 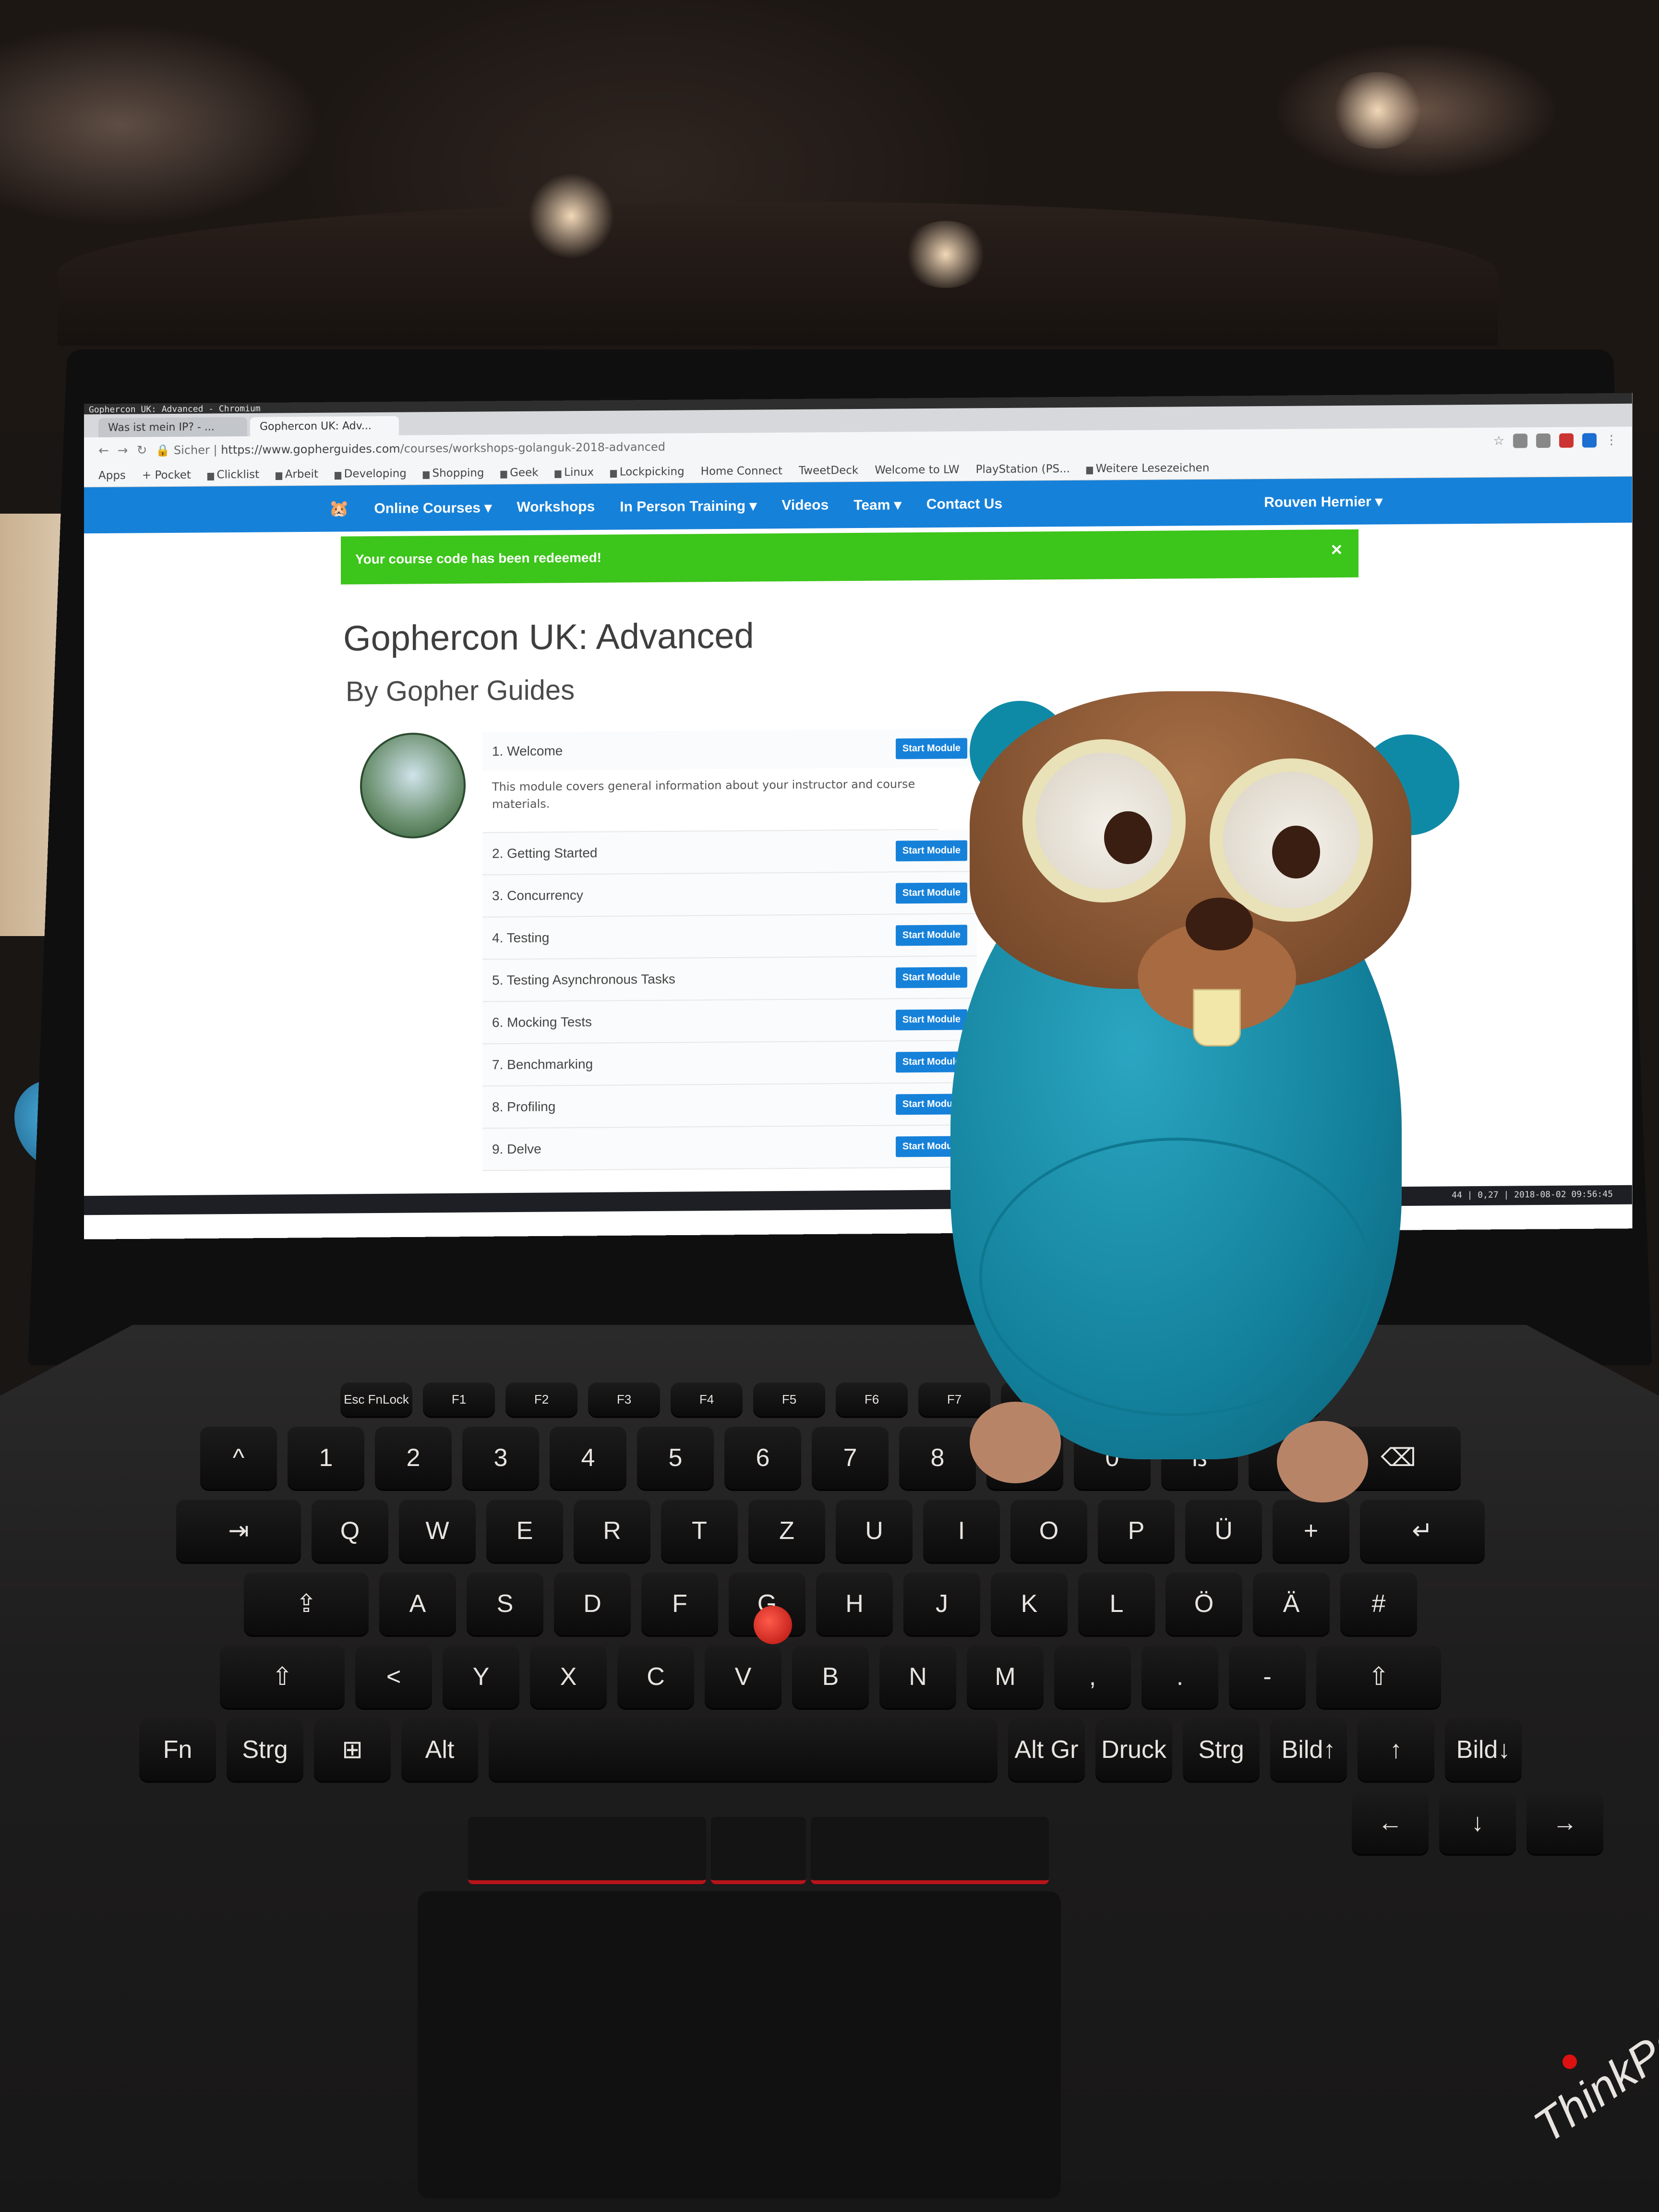 What do you see at coordinates (123, 451) in the screenshot?
I see `forward-icon: →` at bounding box center [123, 451].